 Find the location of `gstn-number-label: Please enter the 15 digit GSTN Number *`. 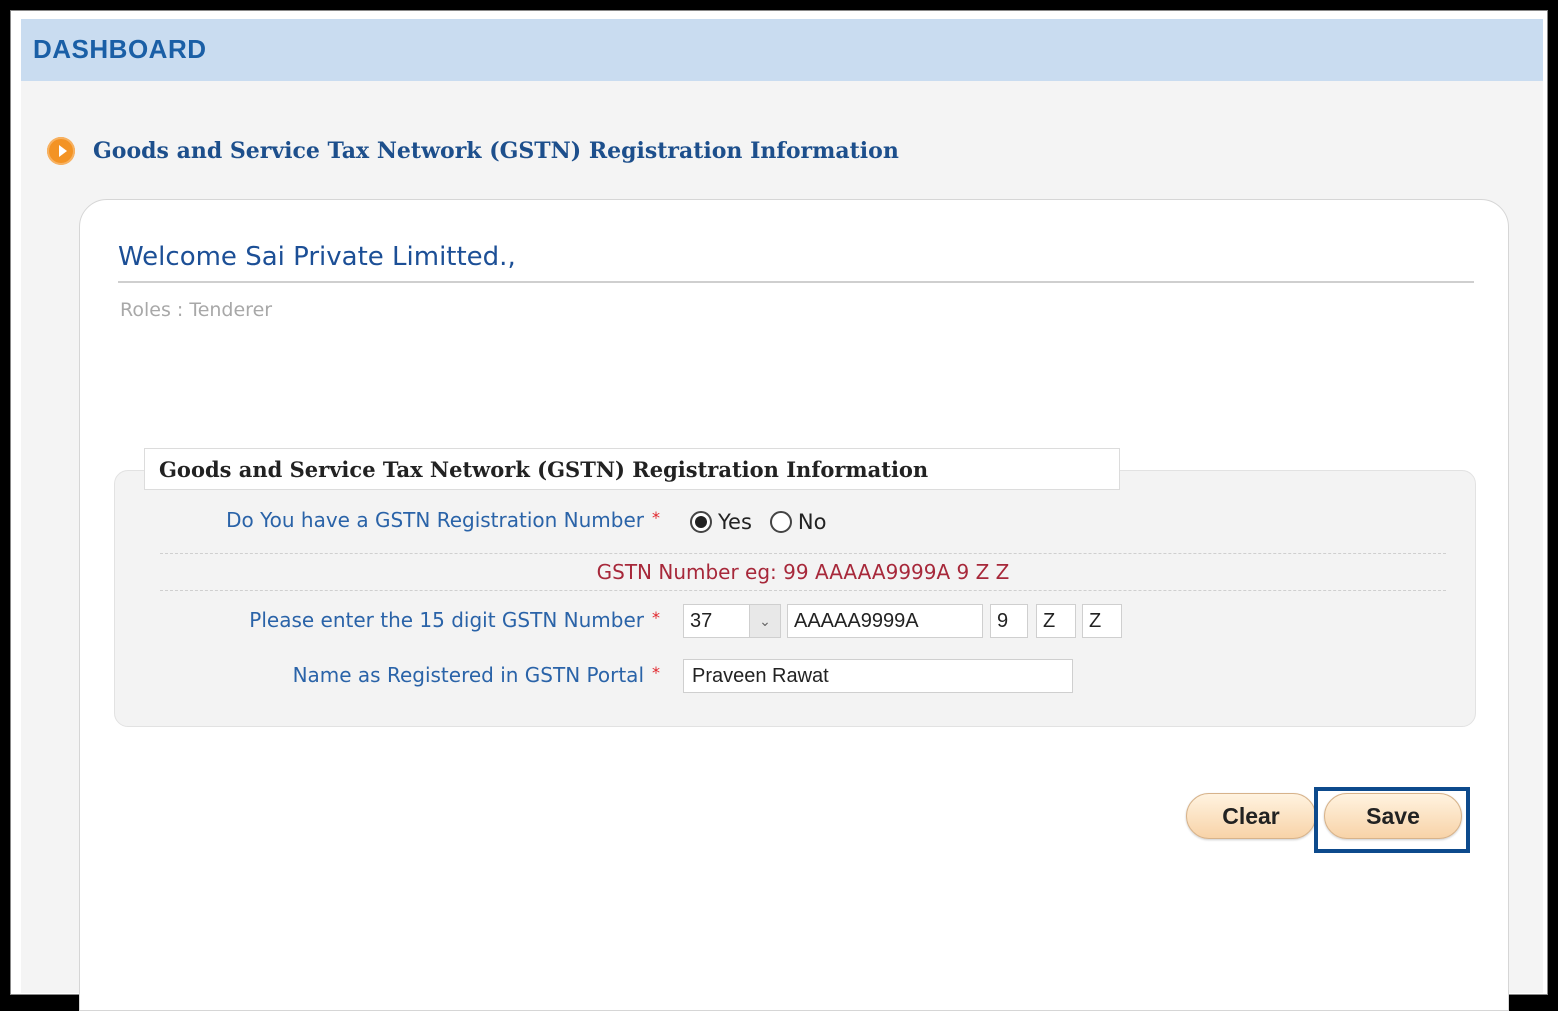

gstn-number-label: Please enter the 15 digit GSTN Number * is located at coordinates (415, 620).